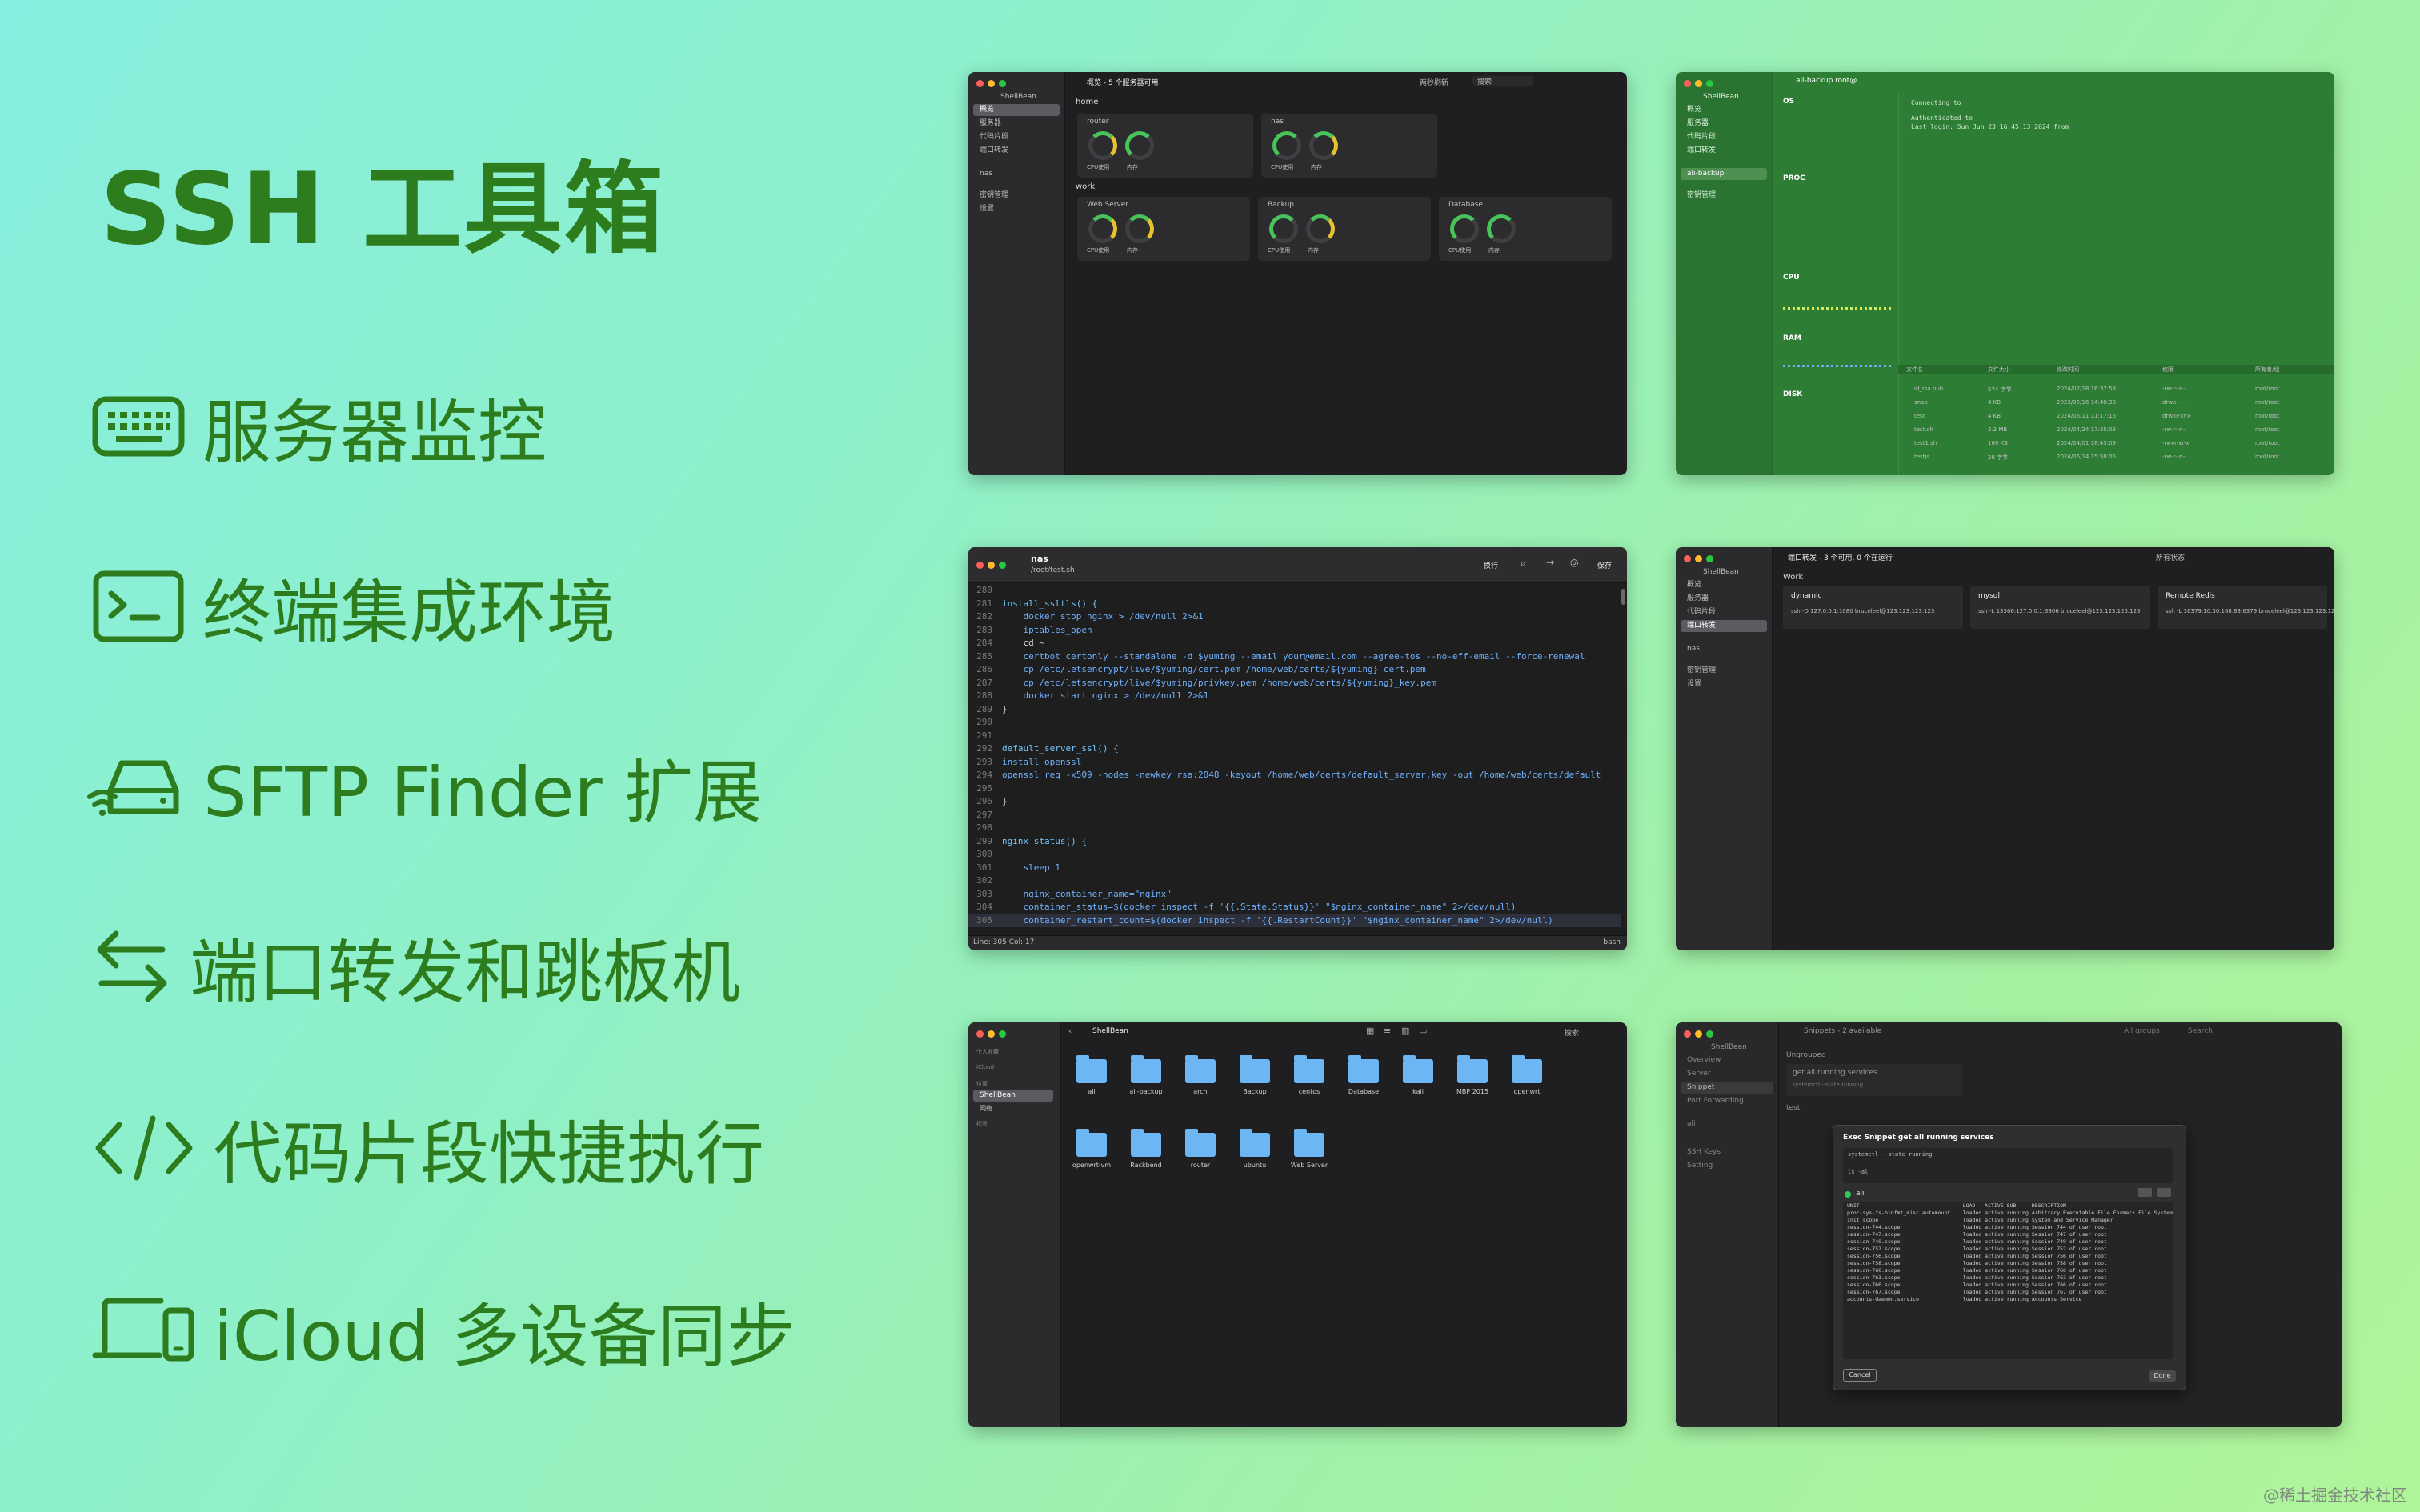  Describe the element at coordinates (1349, 146) in the screenshot. I see `server-card: nas CPU使用 内存` at that location.